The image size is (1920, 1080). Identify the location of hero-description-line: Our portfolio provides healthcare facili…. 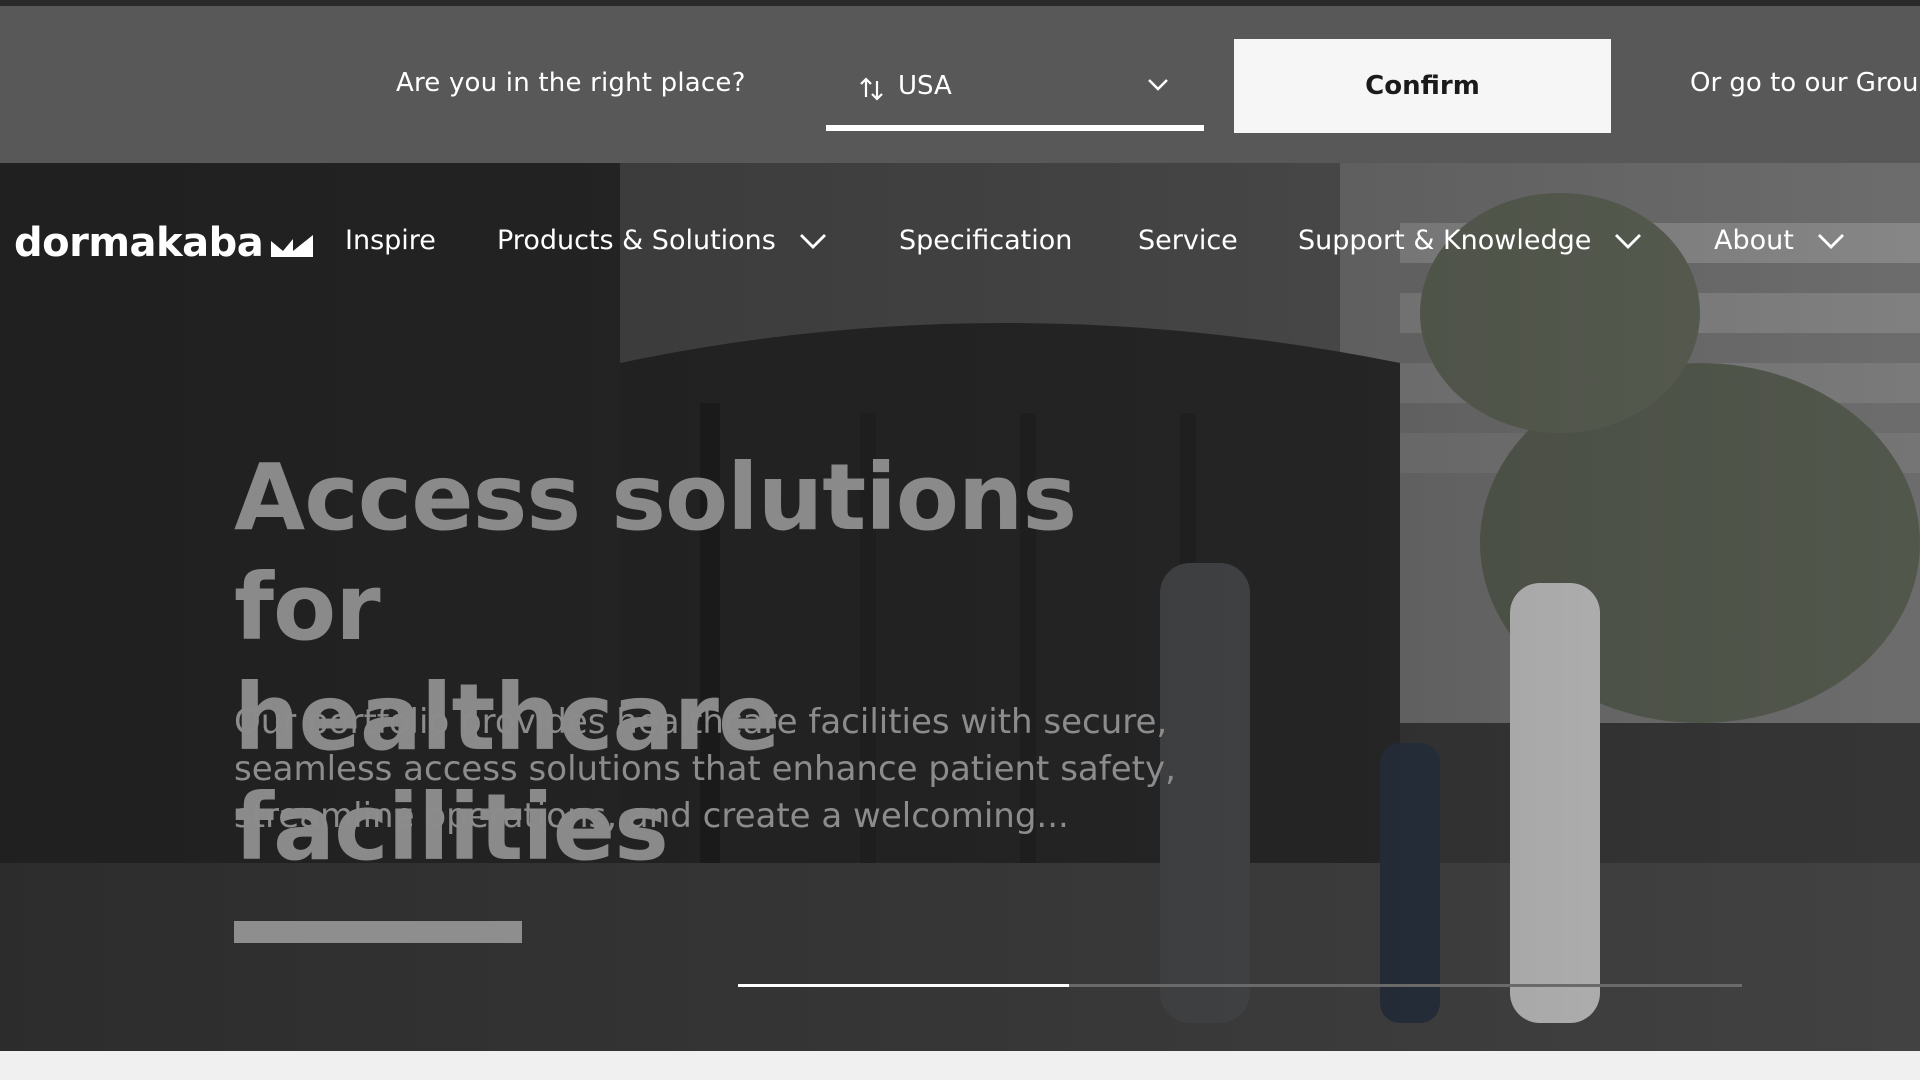
(701, 722).